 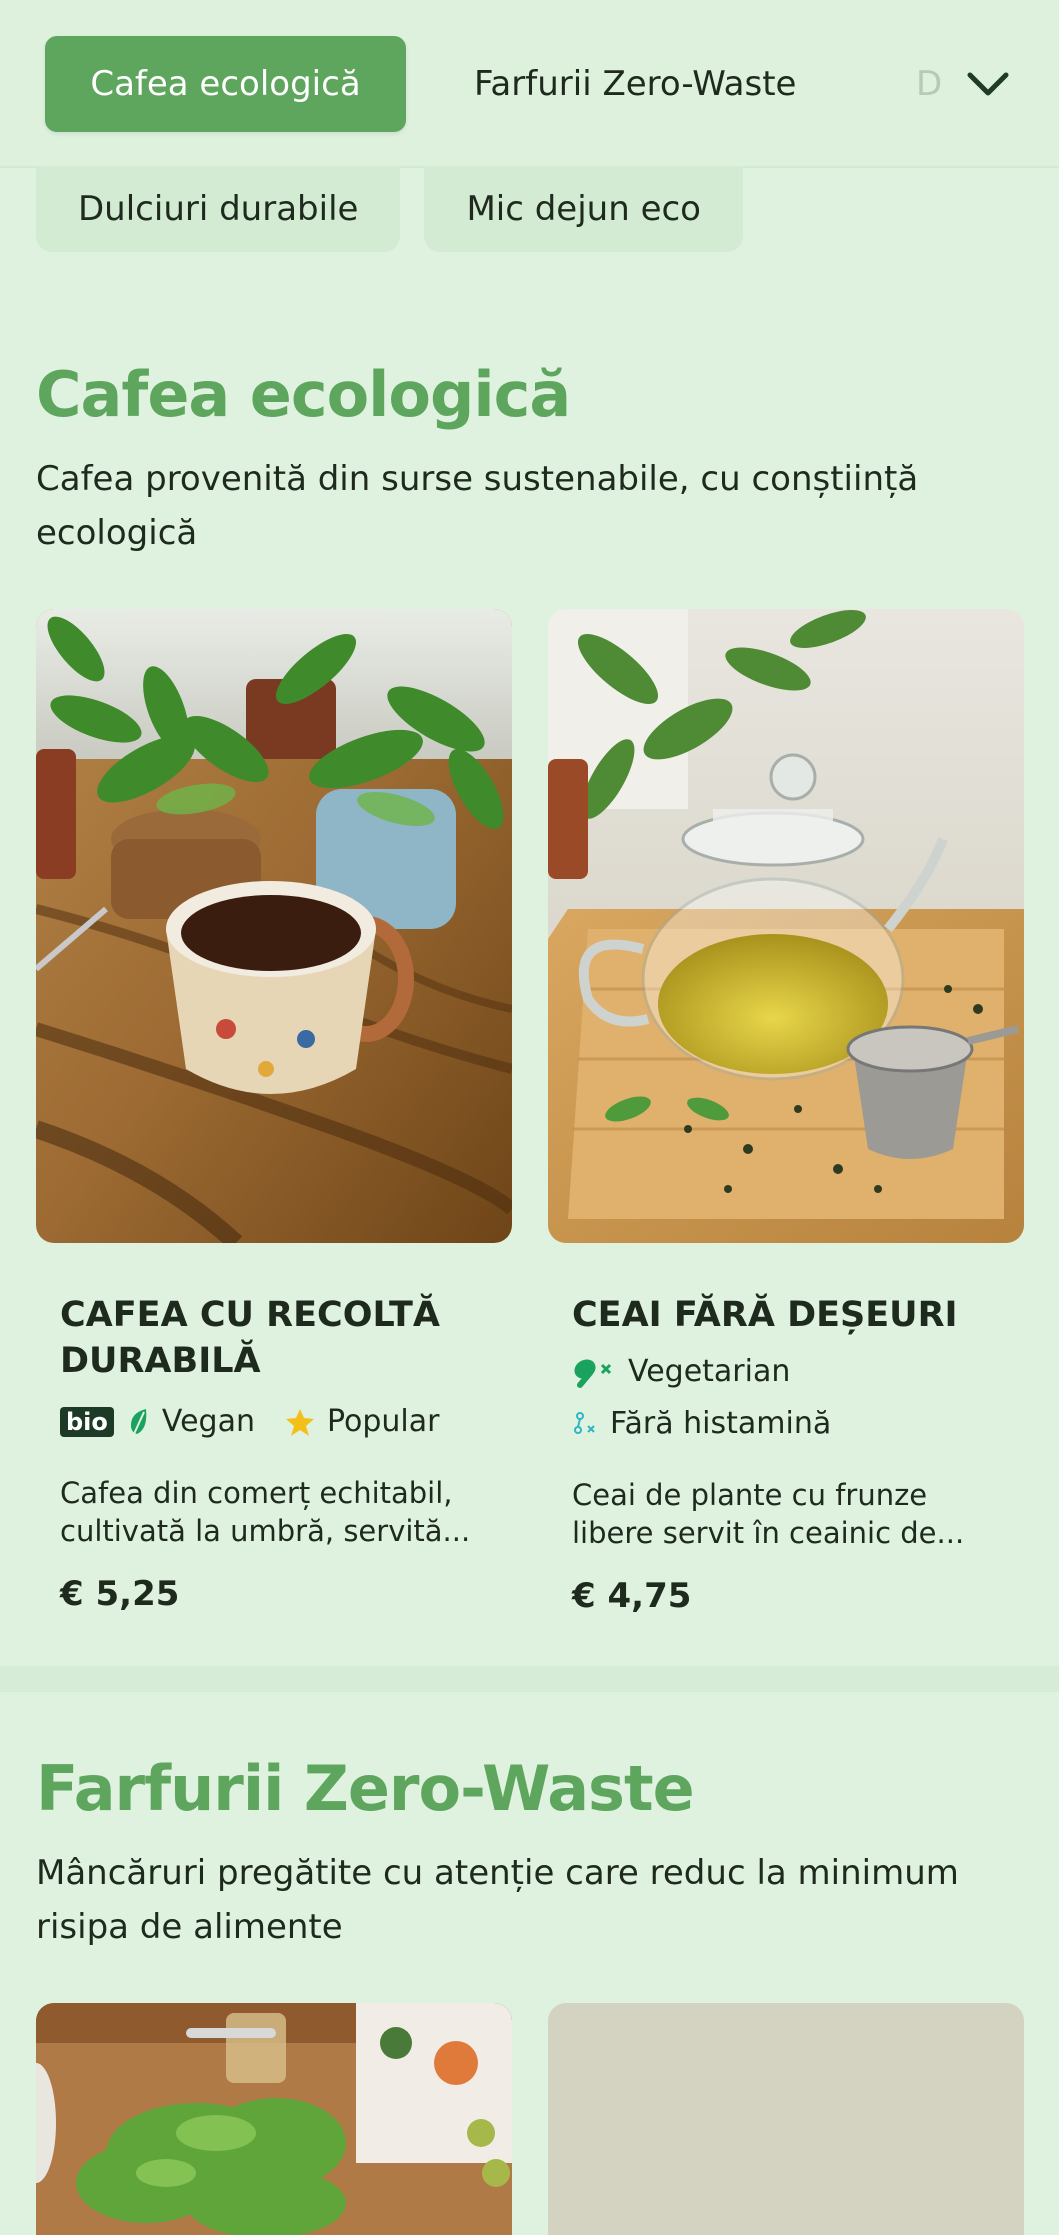 I want to click on tab-label: D, so click(x=929, y=84).